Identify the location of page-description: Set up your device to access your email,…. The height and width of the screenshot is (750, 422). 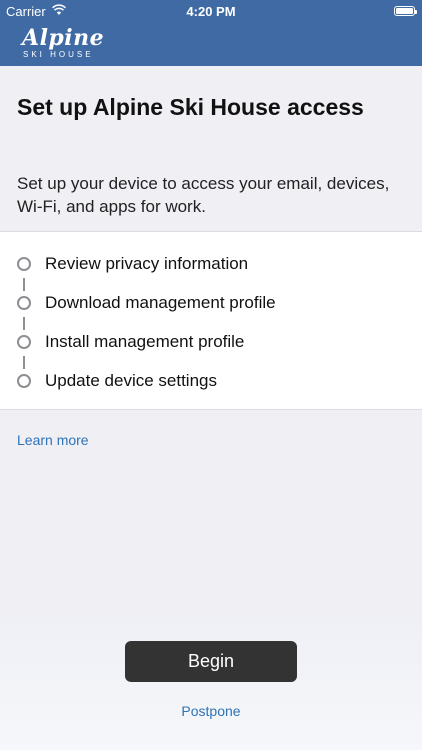
(203, 195).